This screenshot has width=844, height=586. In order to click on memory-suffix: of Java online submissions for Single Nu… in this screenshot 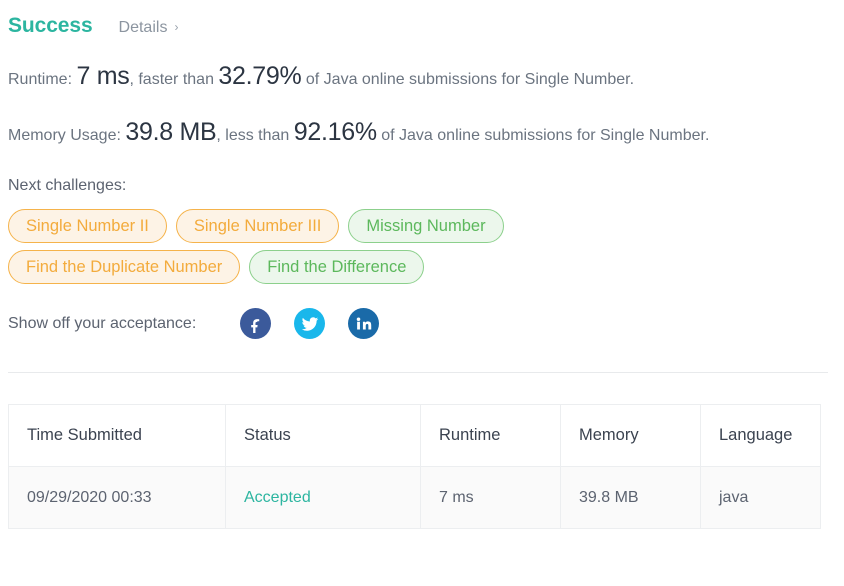, I will do `click(545, 135)`.